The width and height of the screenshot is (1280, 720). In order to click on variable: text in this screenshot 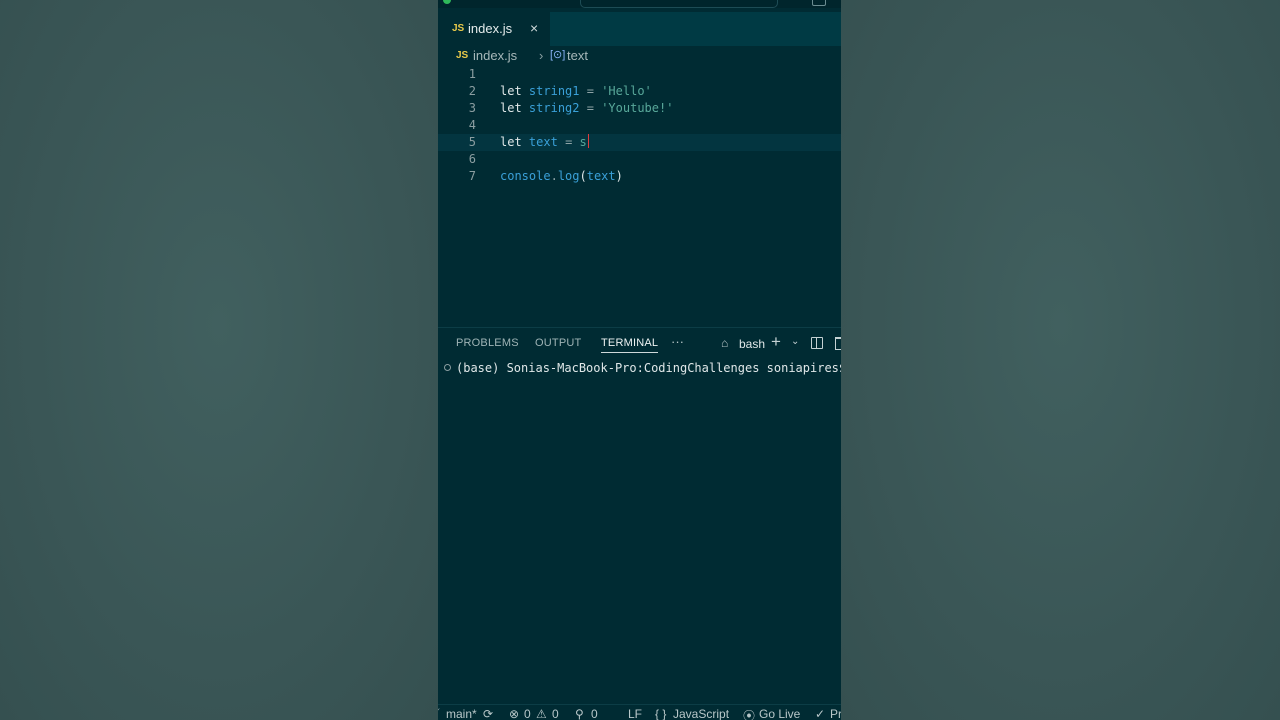, I will do `click(543, 142)`.